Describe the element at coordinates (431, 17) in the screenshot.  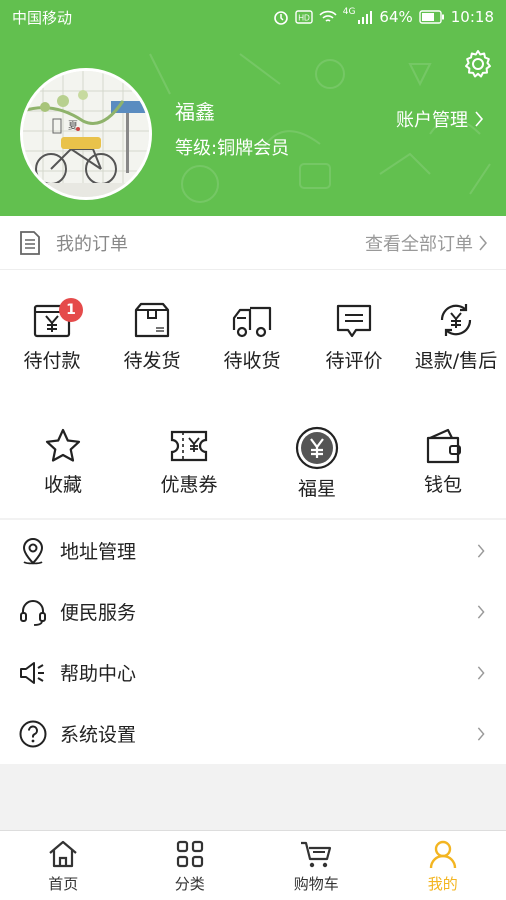
I see `battery-icon` at that location.